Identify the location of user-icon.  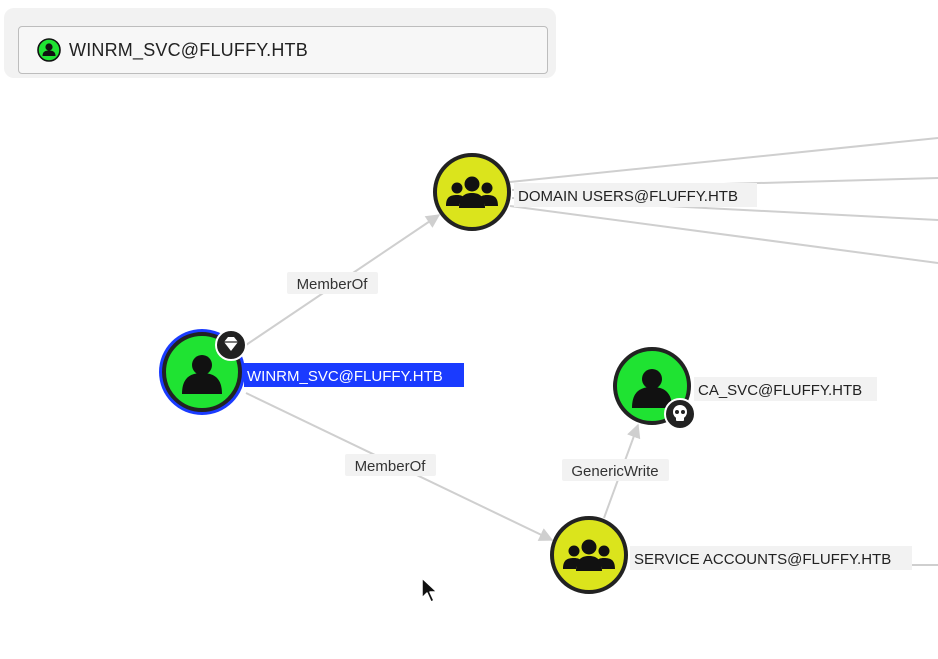
(49, 50).